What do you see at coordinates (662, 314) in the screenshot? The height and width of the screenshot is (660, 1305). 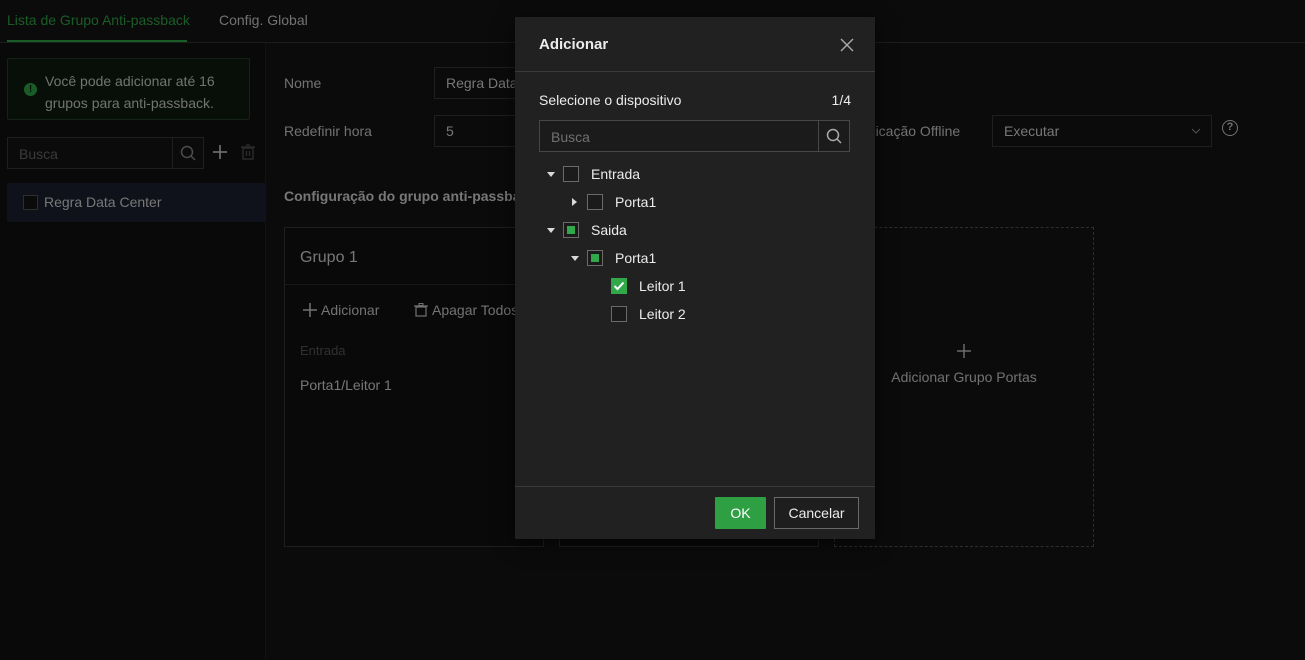 I see `tree-node-label: Leitor 2` at bounding box center [662, 314].